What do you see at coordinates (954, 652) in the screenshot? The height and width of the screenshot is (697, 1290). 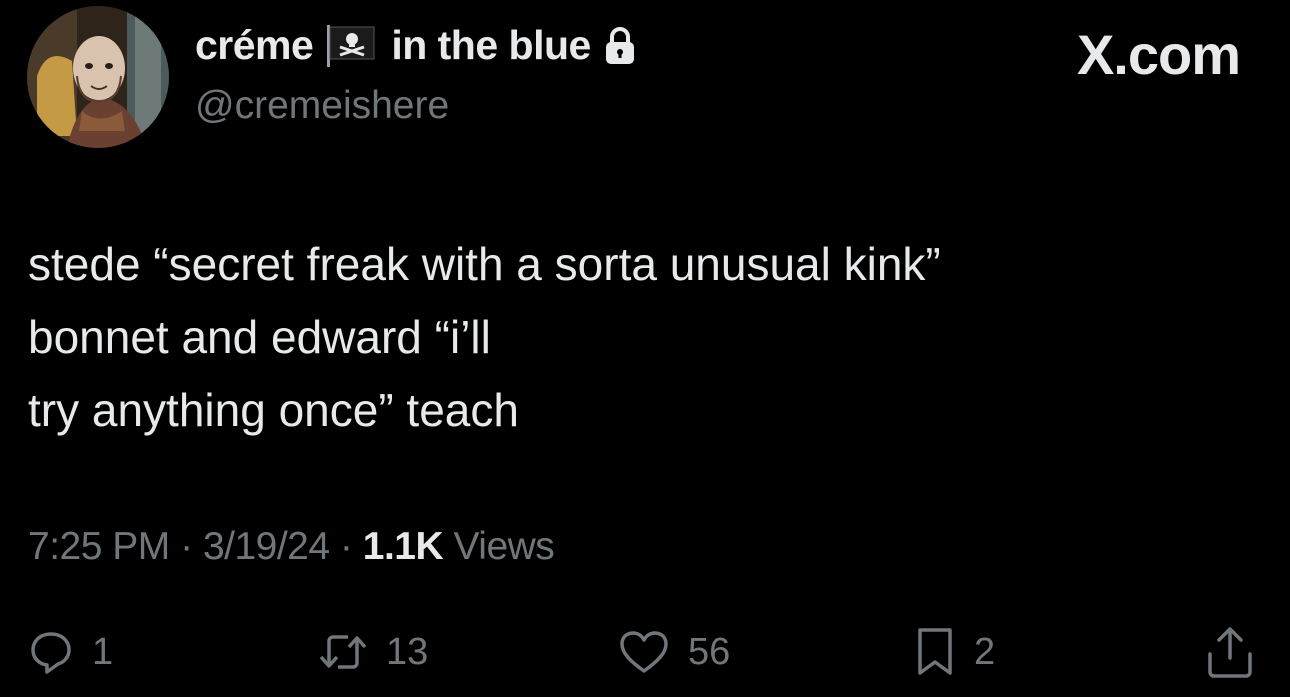 I see `bookmark-button: 2` at bounding box center [954, 652].